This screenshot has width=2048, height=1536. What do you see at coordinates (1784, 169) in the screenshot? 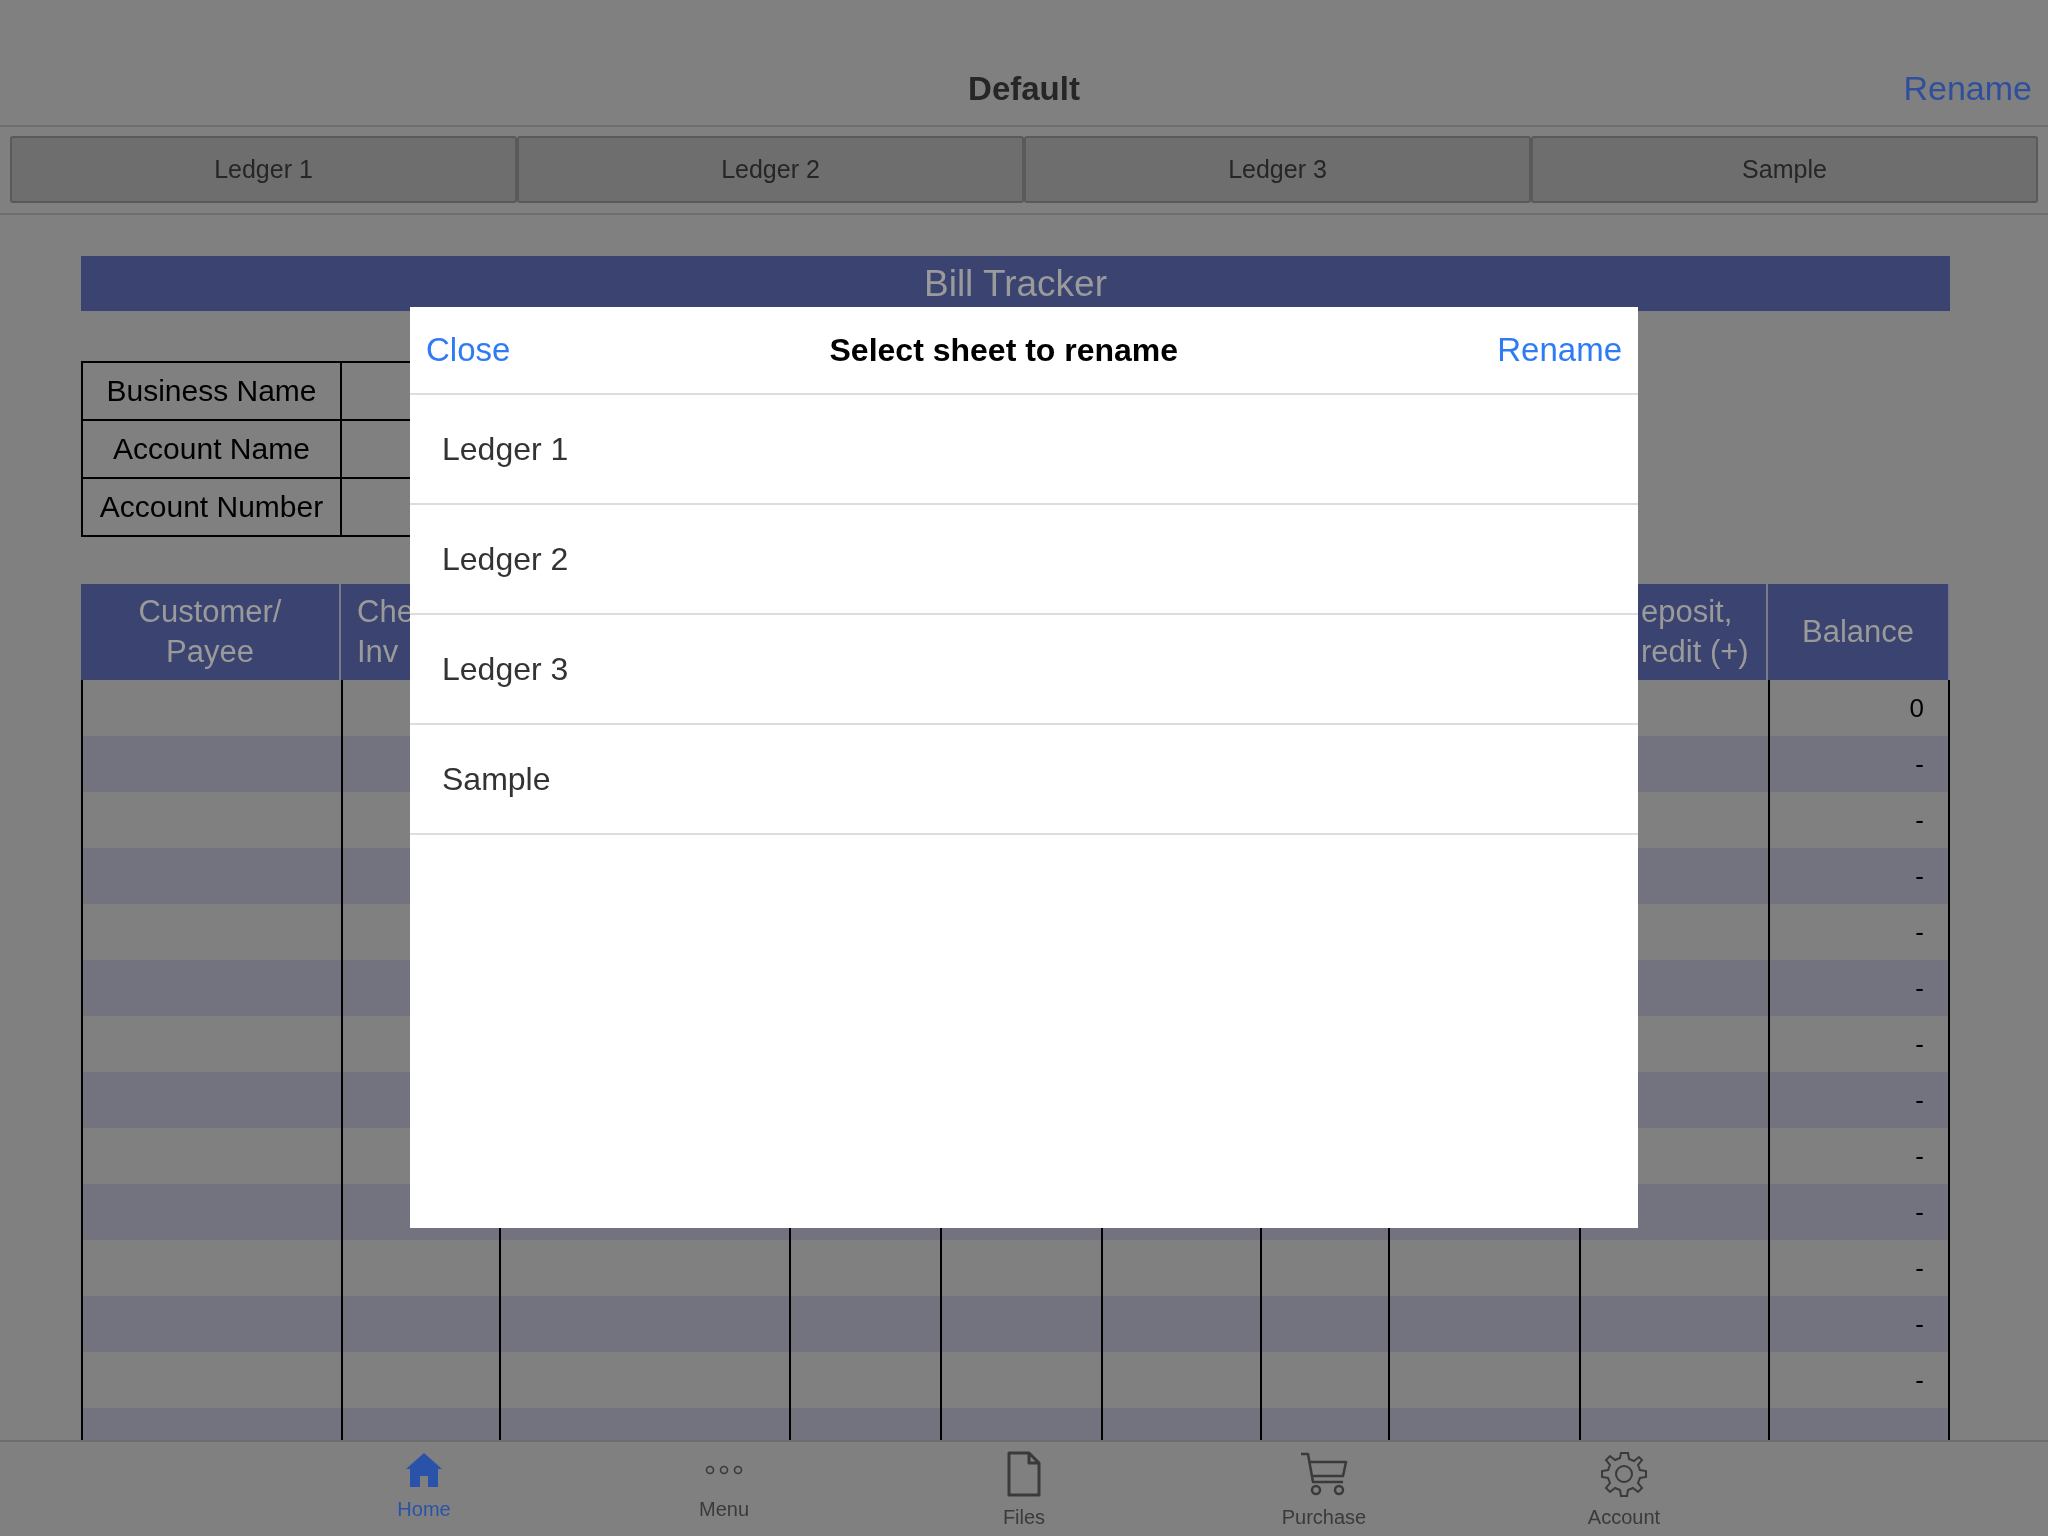
I see `sheet-tab: Sample` at bounding box center [1784, 169].